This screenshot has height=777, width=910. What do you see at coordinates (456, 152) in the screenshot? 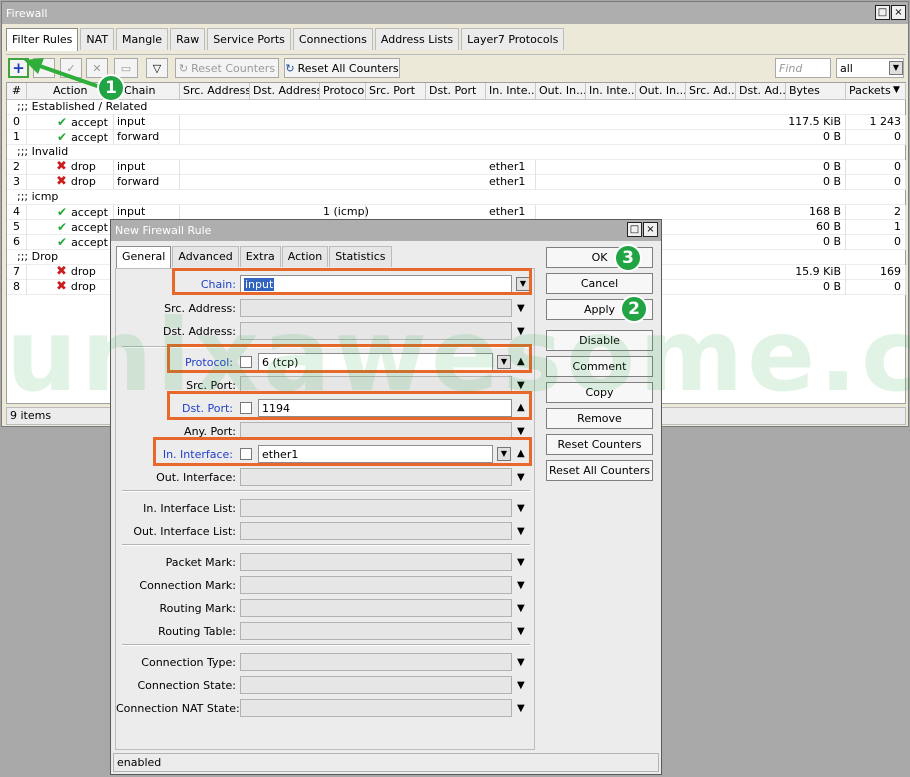
I see `comment-row: ;;; Invalid` at bounding box center [456, 152].